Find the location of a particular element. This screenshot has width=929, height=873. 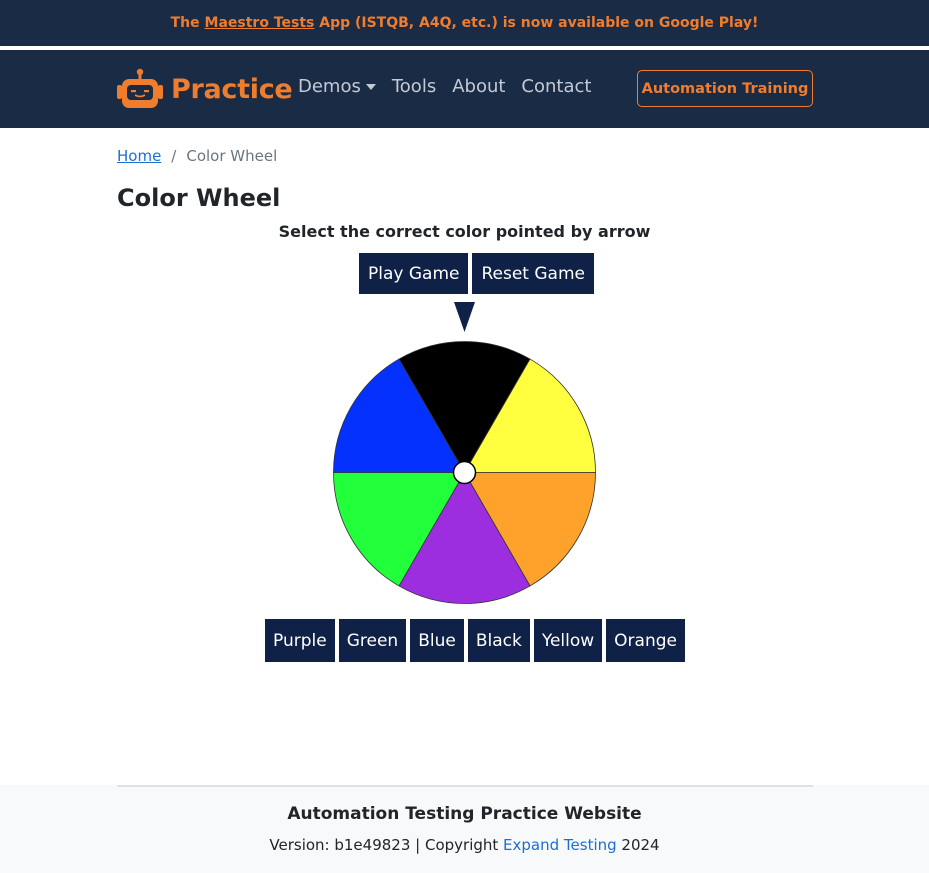

nav-tools: Tools is located at coordinates (414, 86).